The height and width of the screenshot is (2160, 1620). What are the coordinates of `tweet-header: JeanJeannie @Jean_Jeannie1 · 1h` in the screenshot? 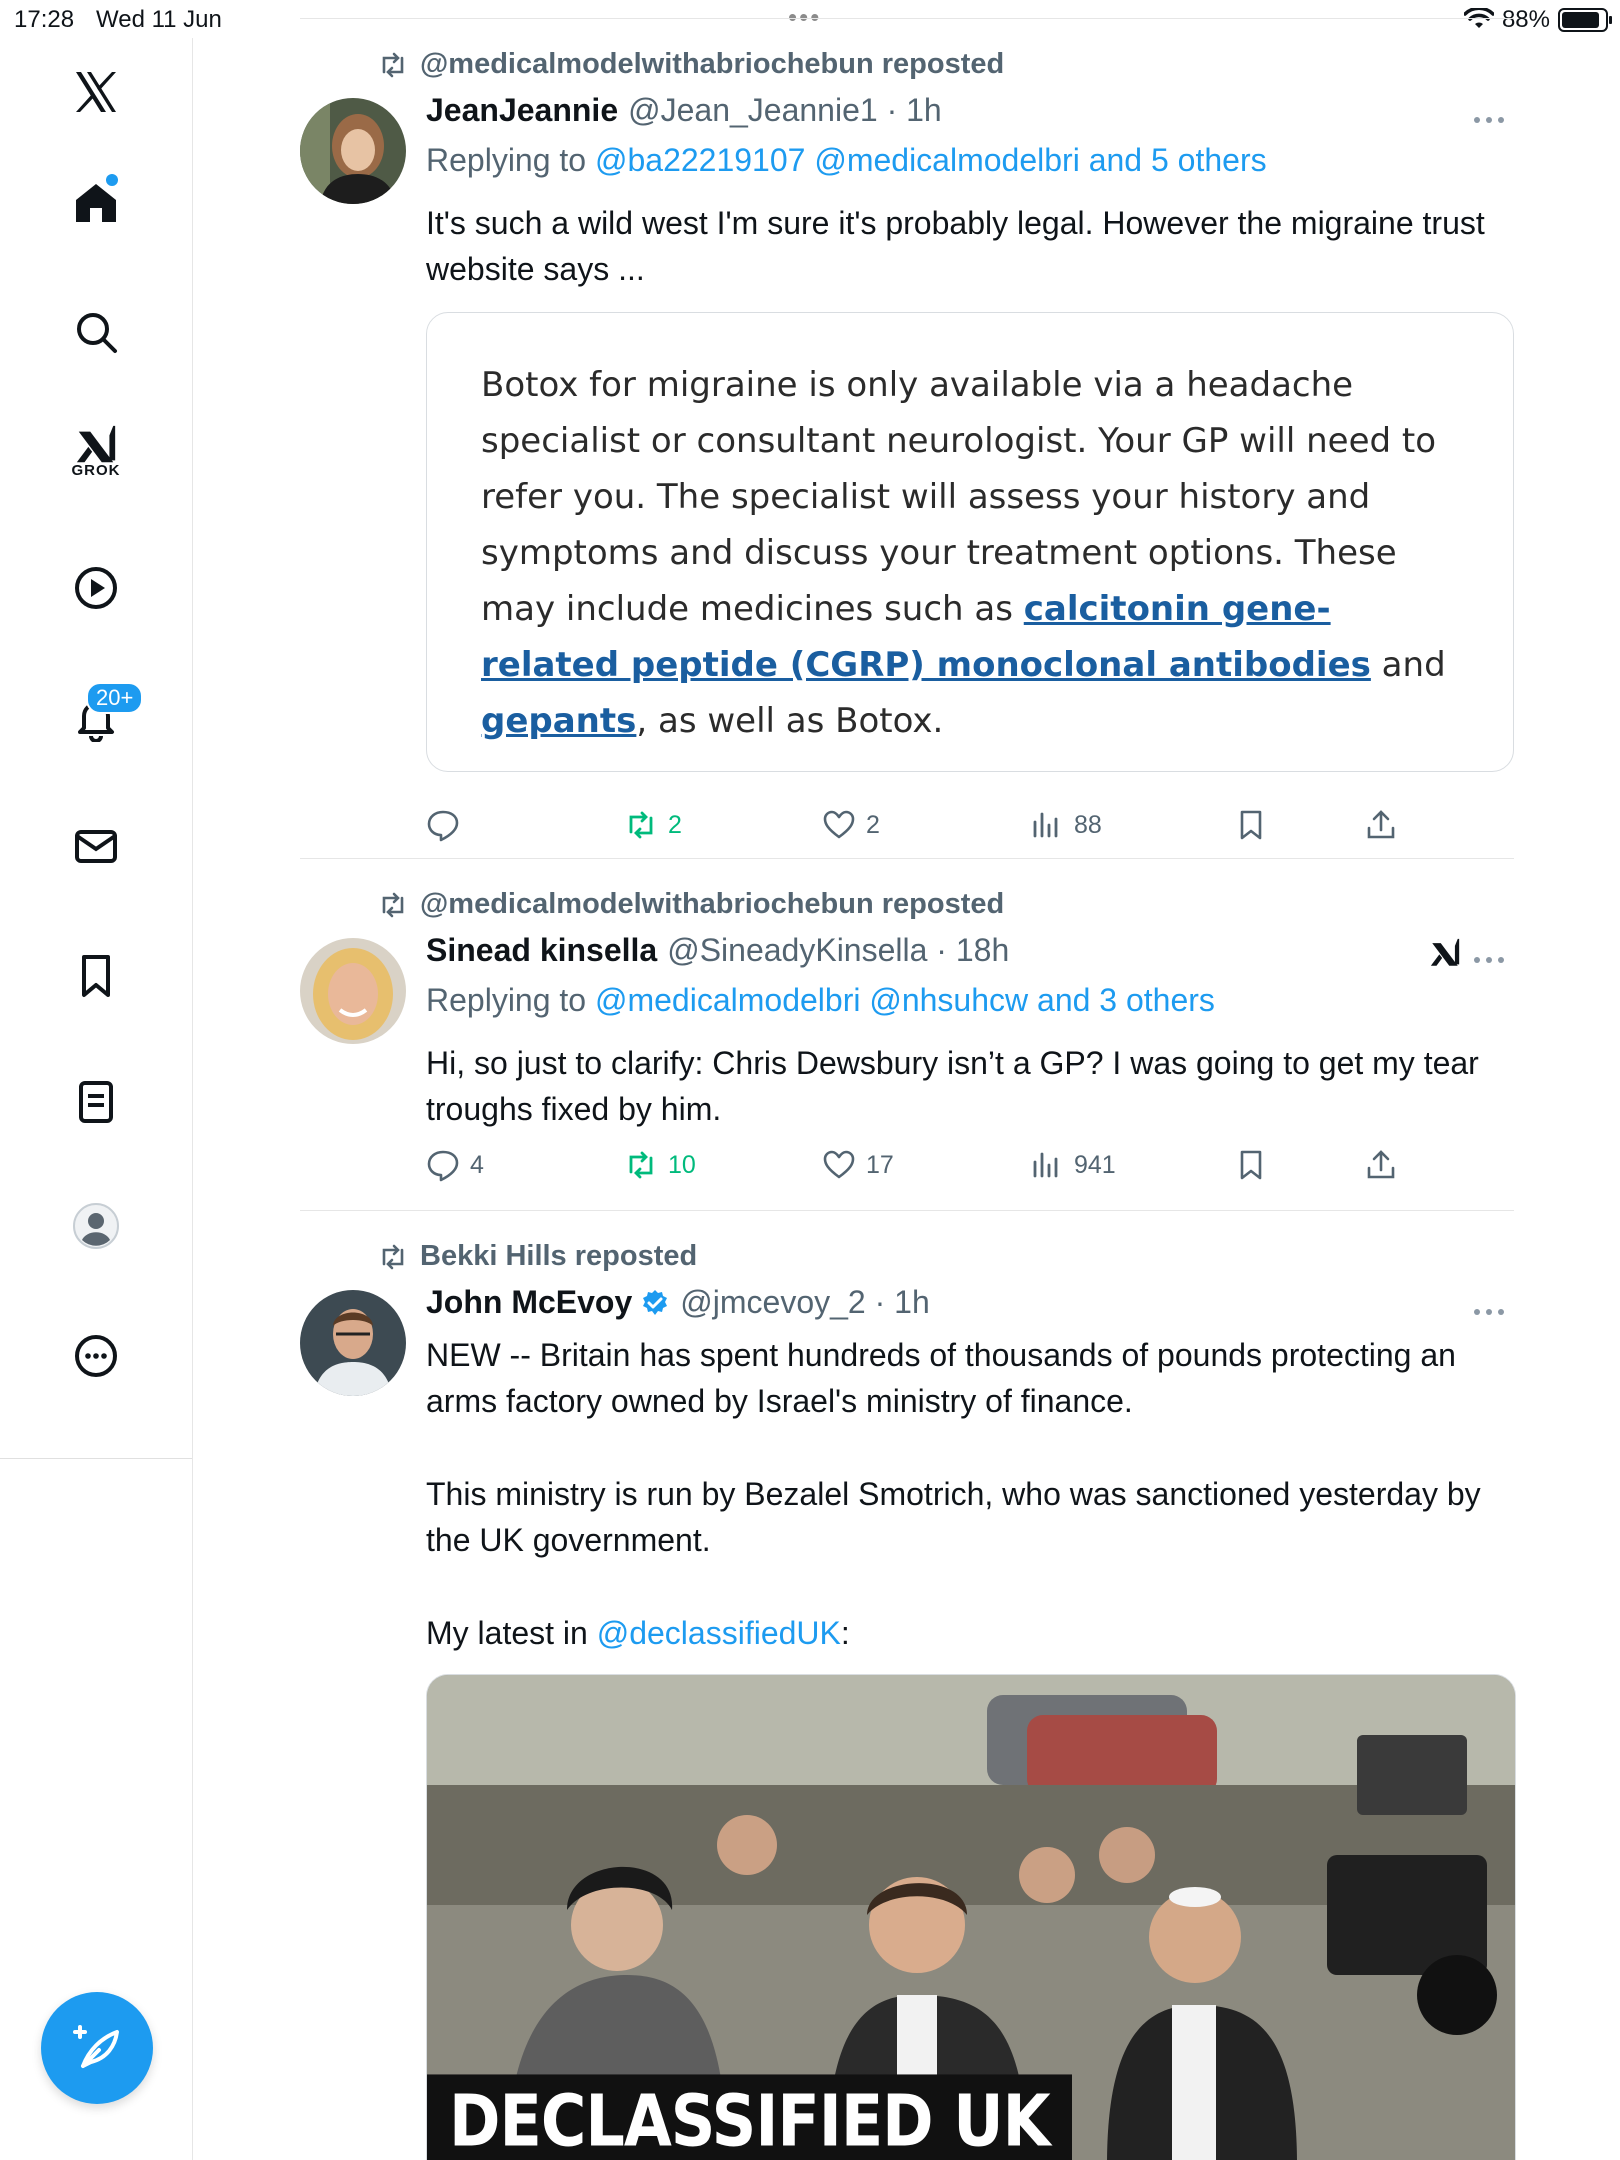 It's located at (684, 110).